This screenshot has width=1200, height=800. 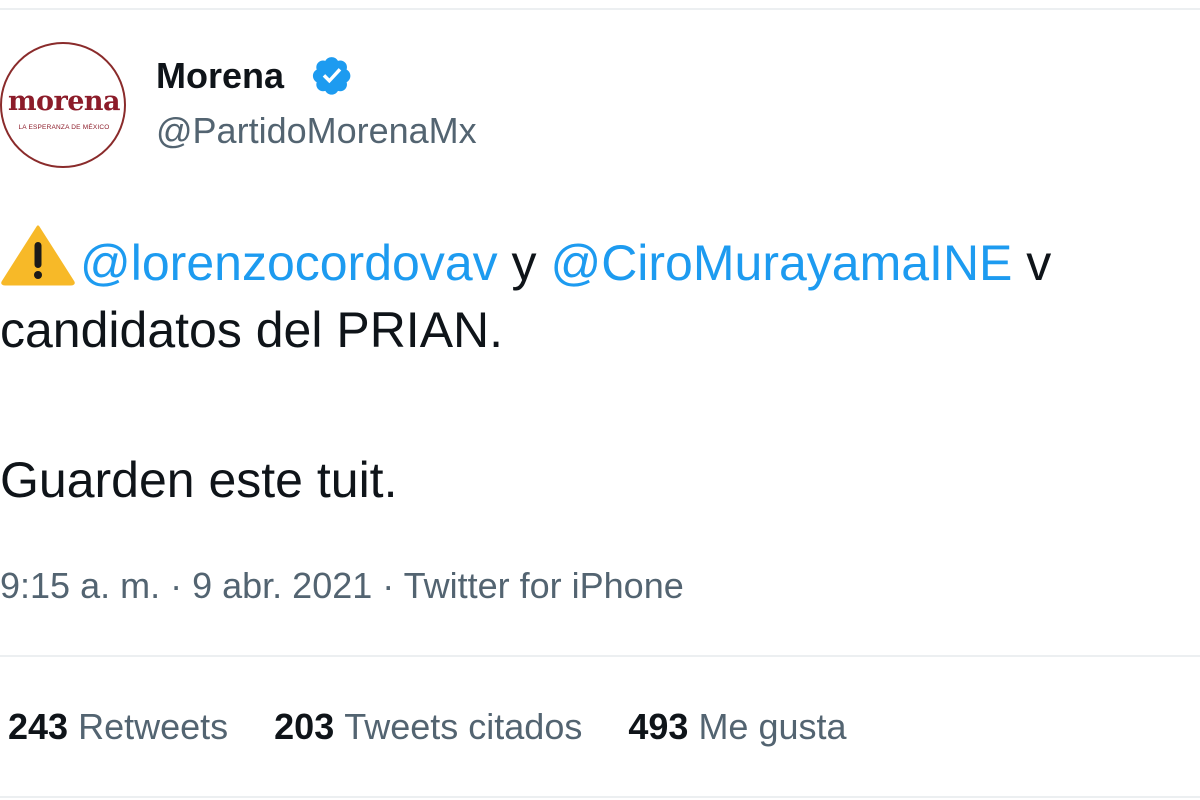 I want to click on tweet-connector: y, so click(x=524, y=263).